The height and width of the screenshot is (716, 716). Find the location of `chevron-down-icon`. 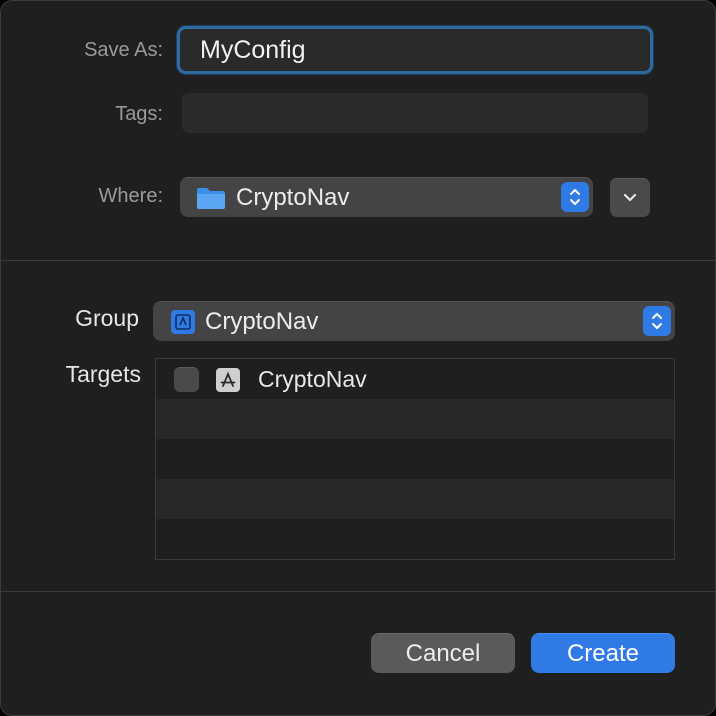

chevron-down-icon is located at coordinates (630, 197).